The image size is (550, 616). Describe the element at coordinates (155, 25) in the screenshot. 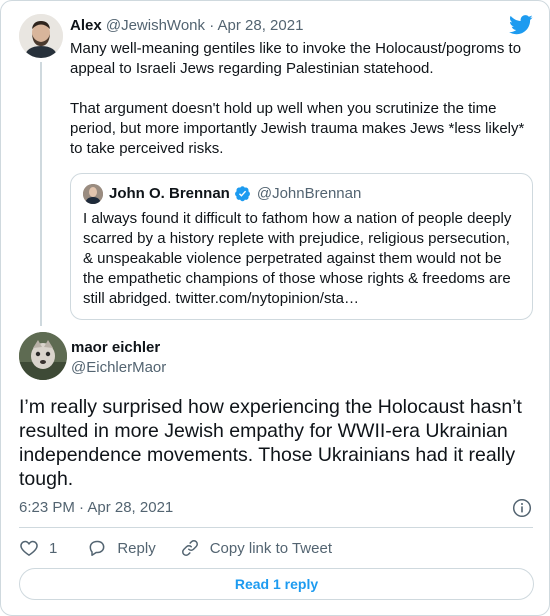

I see `parent-author-handle: @JewishWonk` at that location.